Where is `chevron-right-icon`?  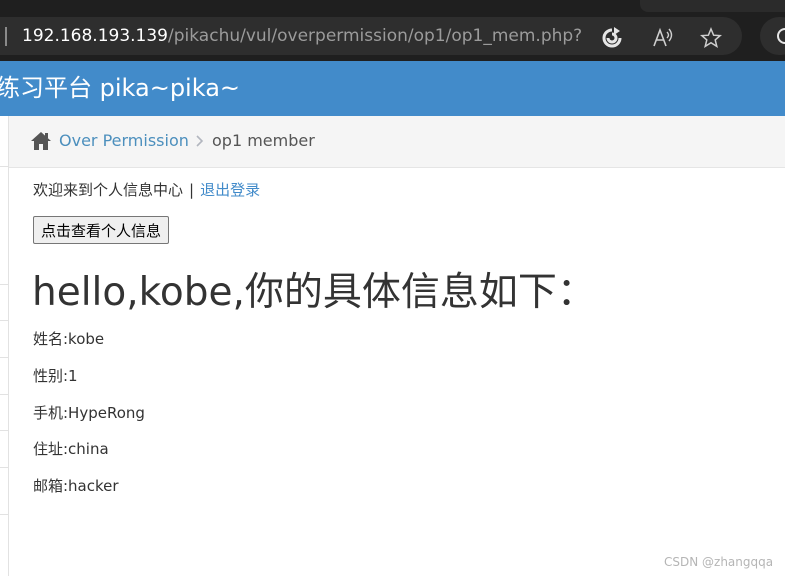 chevron-right-icon is located at coordinates (200, 141).